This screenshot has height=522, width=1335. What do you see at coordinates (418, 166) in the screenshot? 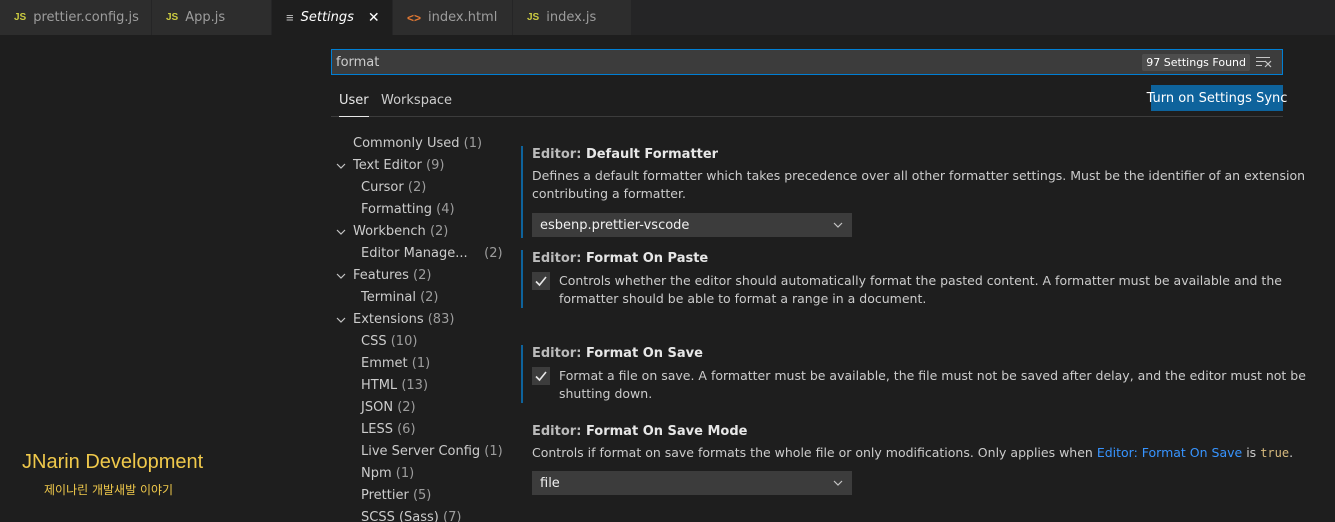
I see `toc-item-text-editor: Text Editor (9)` at bounding box center [418, 166].